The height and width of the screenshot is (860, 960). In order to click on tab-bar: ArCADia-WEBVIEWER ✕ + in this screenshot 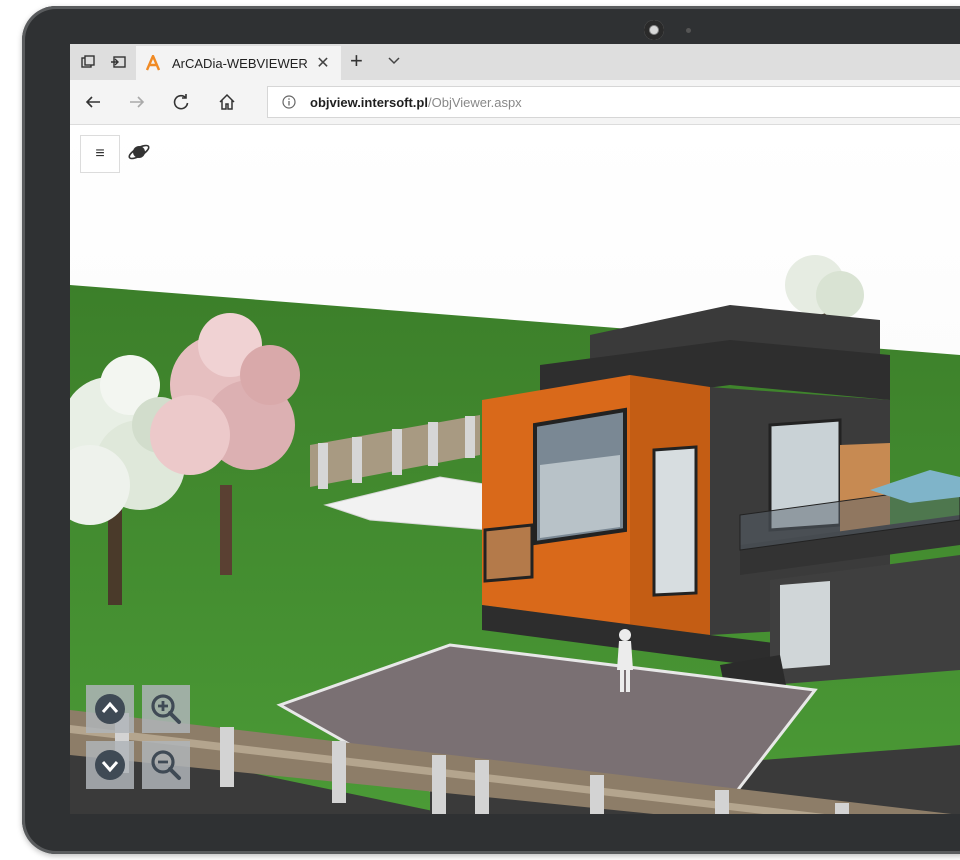, I will do `click(515, 62)`.